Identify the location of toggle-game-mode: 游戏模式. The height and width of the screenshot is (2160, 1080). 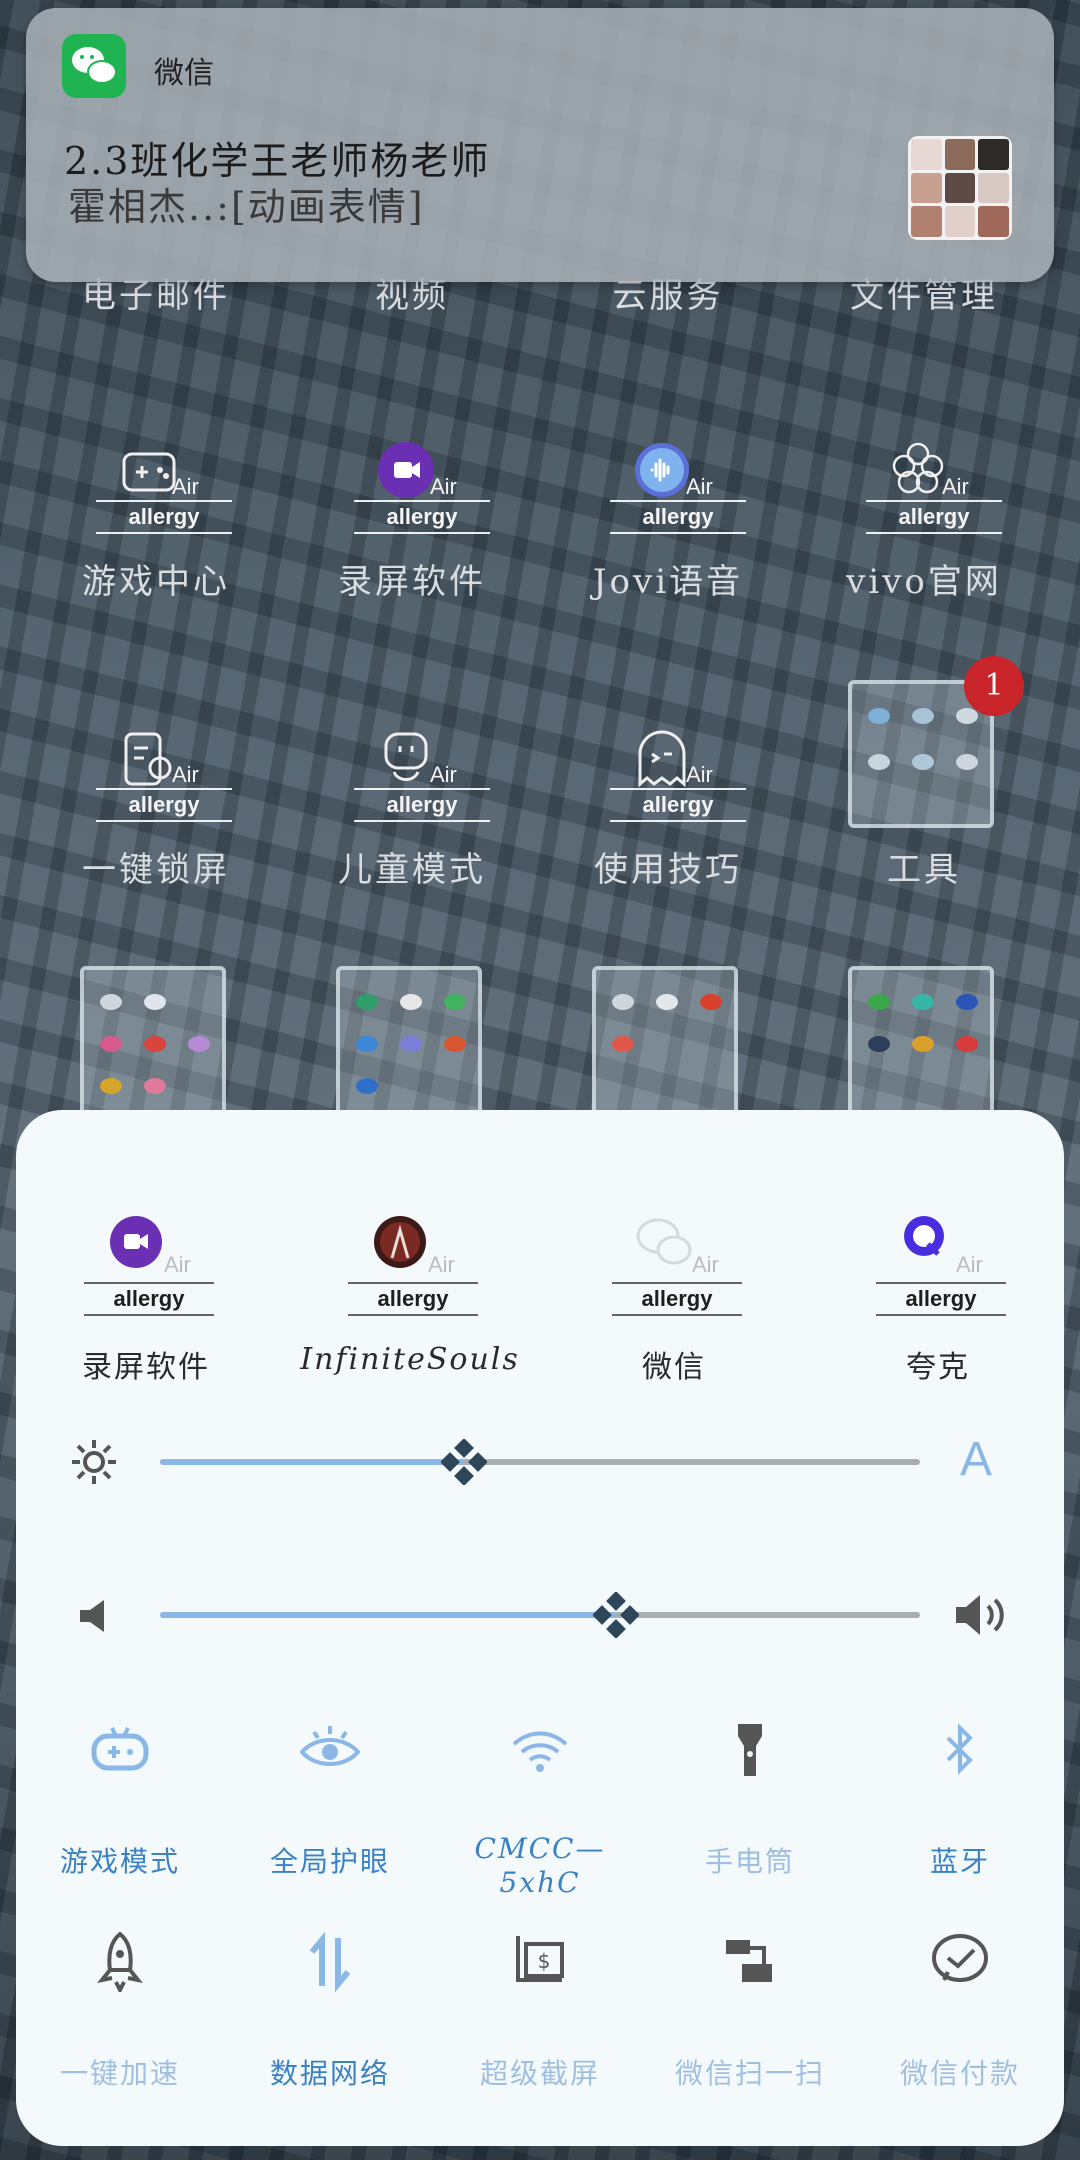
(120, 1820).